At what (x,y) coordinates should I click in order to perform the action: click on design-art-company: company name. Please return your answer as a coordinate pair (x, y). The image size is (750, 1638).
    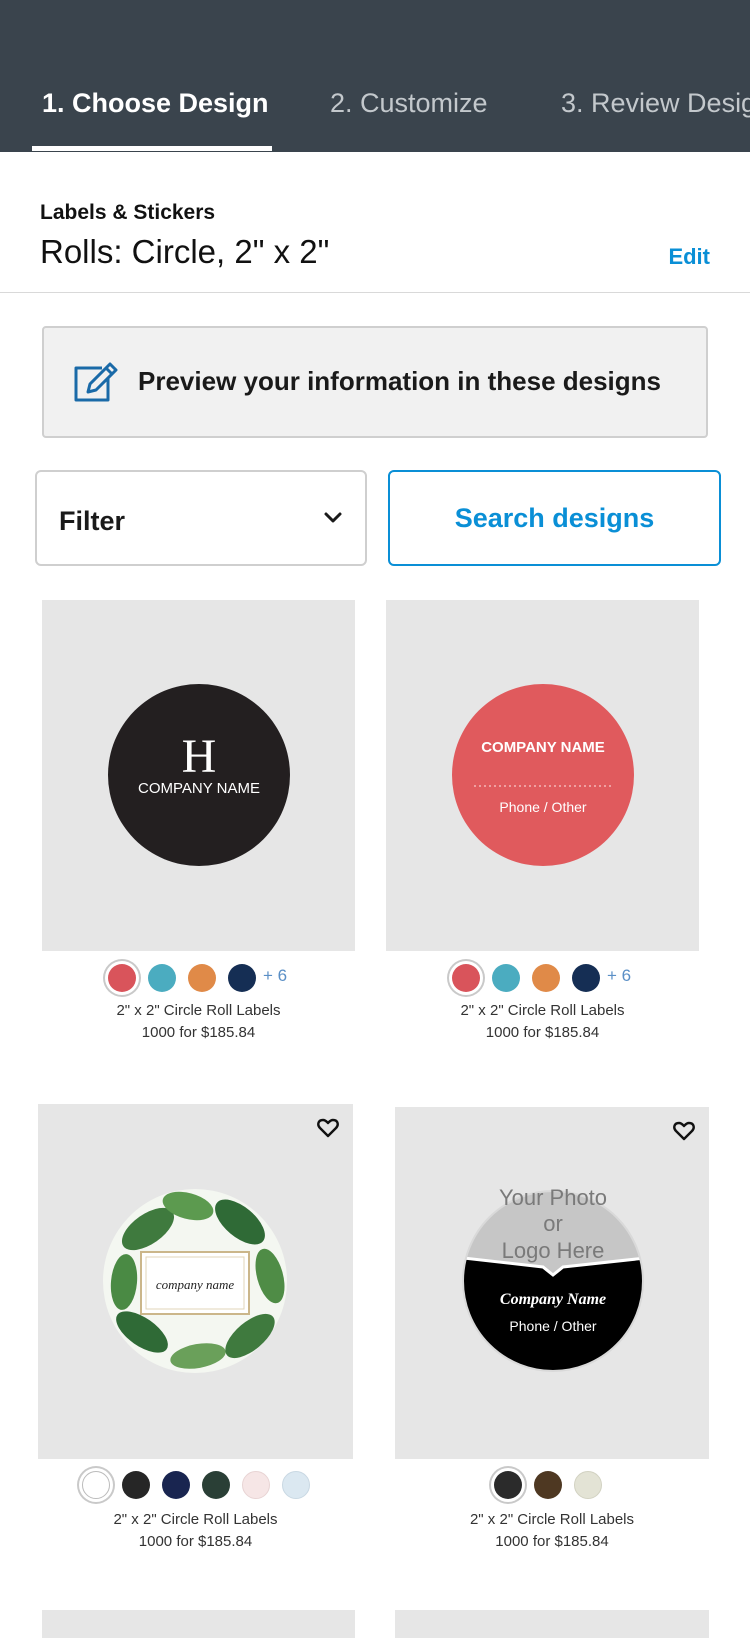
    Looking at the image, I should click on (195, 1284).